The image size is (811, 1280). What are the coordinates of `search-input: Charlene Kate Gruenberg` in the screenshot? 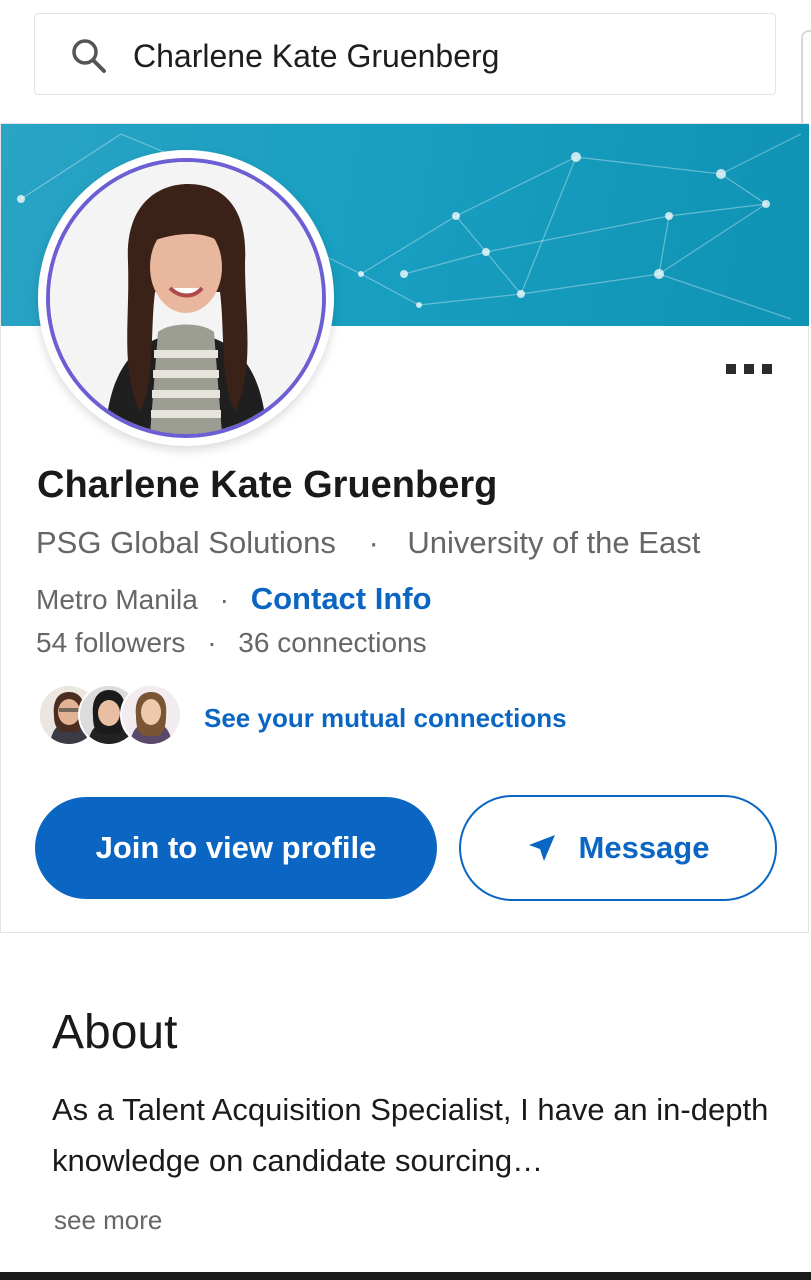 It's located at (316, 56).